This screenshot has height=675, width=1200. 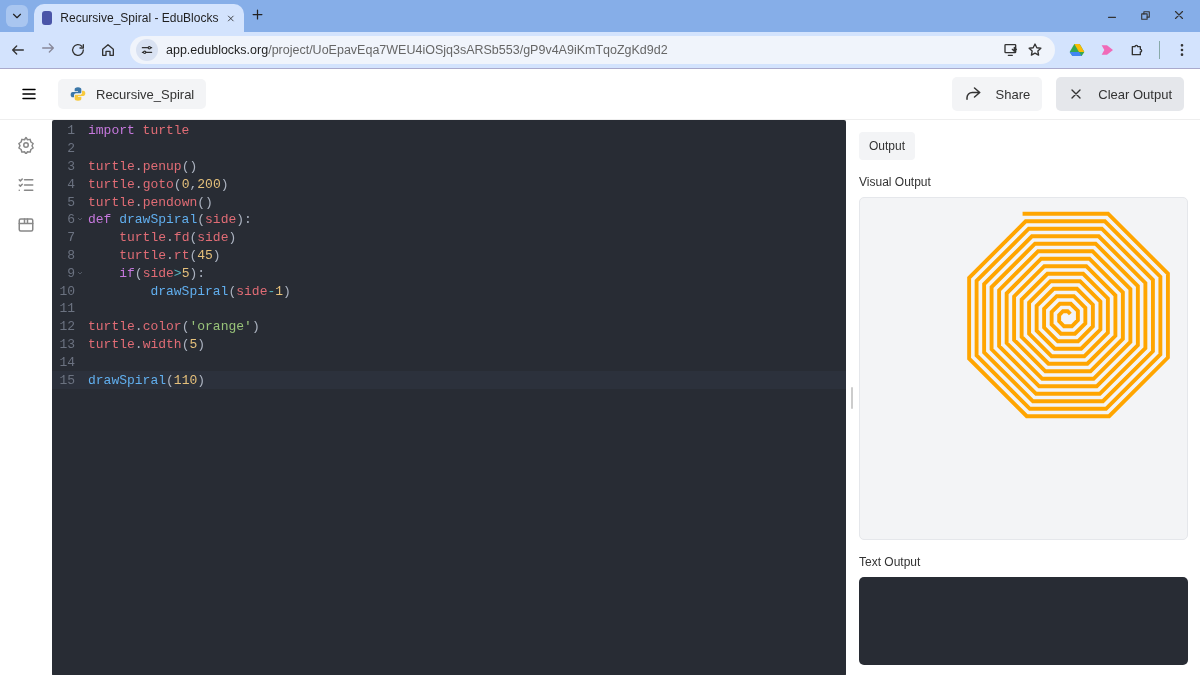 What do you see at coordinates (47, 18) in the screenshot?
I see `site-favicon-icon` at bounding box center [47, 18].